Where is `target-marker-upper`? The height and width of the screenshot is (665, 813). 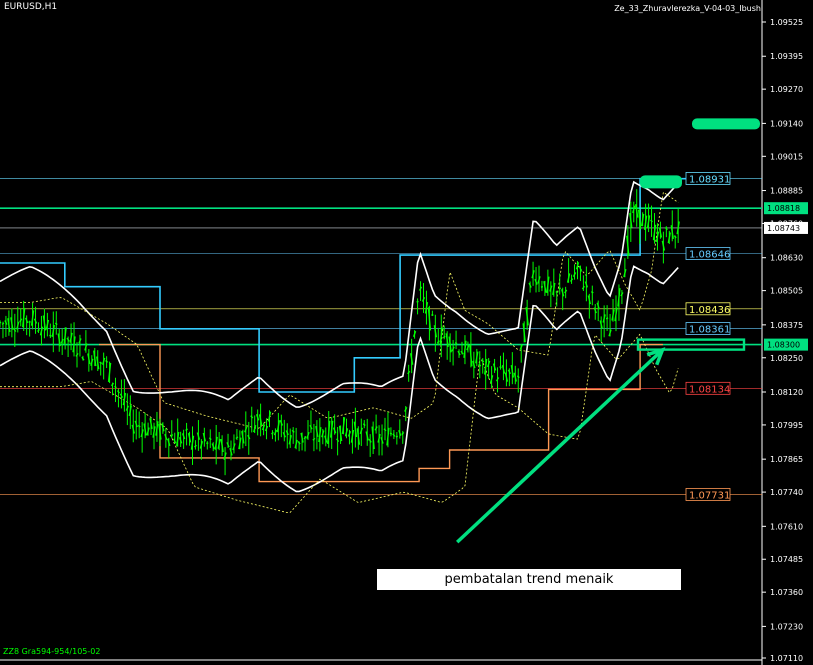
target-marker-upper is located at coordinates (726, 124).